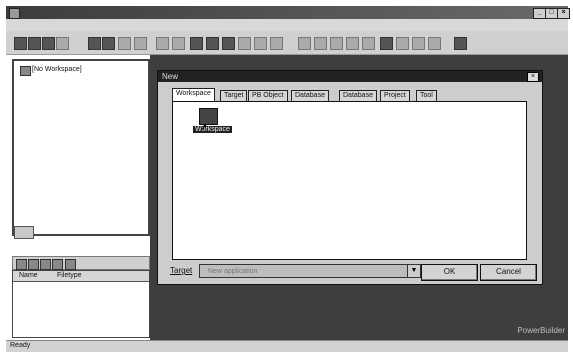 The width and height of the screenshot is (573, 353). What do you see at coordinates (244, 43) in the screenshot?
I see `run-icon` at bounding box center [244, 43].